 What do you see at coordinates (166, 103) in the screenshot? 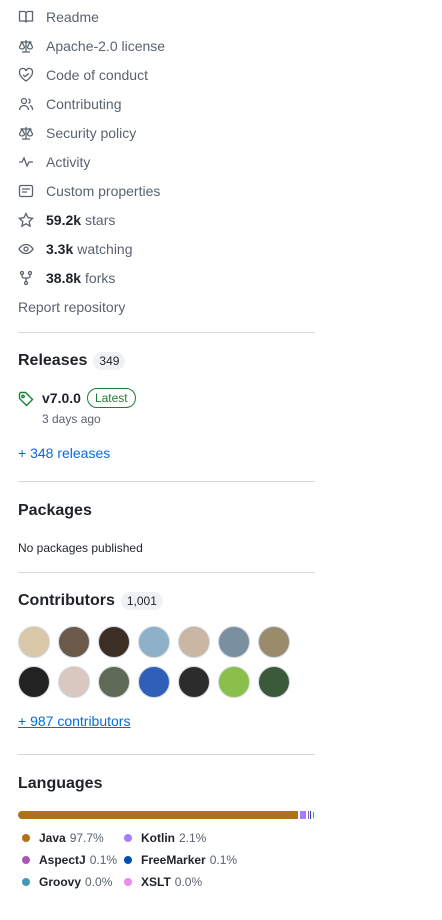
I see `contributing-link: Contributing` at bounding box center [166, 103].